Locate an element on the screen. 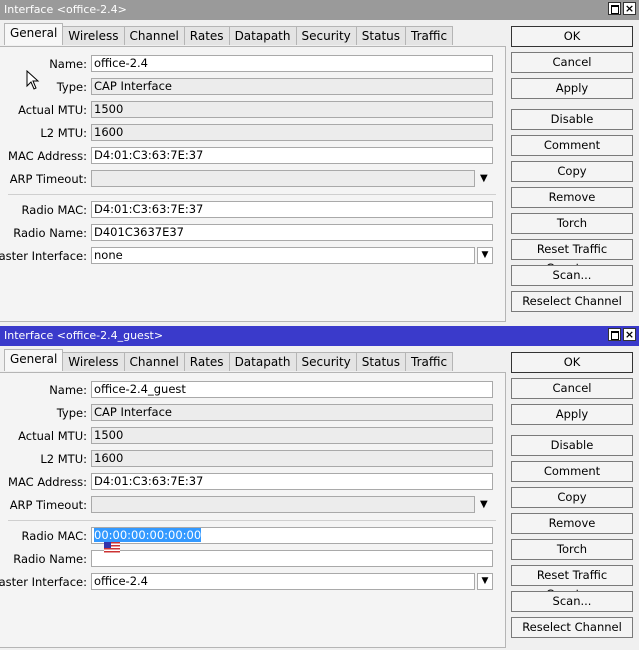 This screenshot has height=650, width=639. window-titlebar: Interface <office-2.4_guest> × is located at coordinates (319, 336).